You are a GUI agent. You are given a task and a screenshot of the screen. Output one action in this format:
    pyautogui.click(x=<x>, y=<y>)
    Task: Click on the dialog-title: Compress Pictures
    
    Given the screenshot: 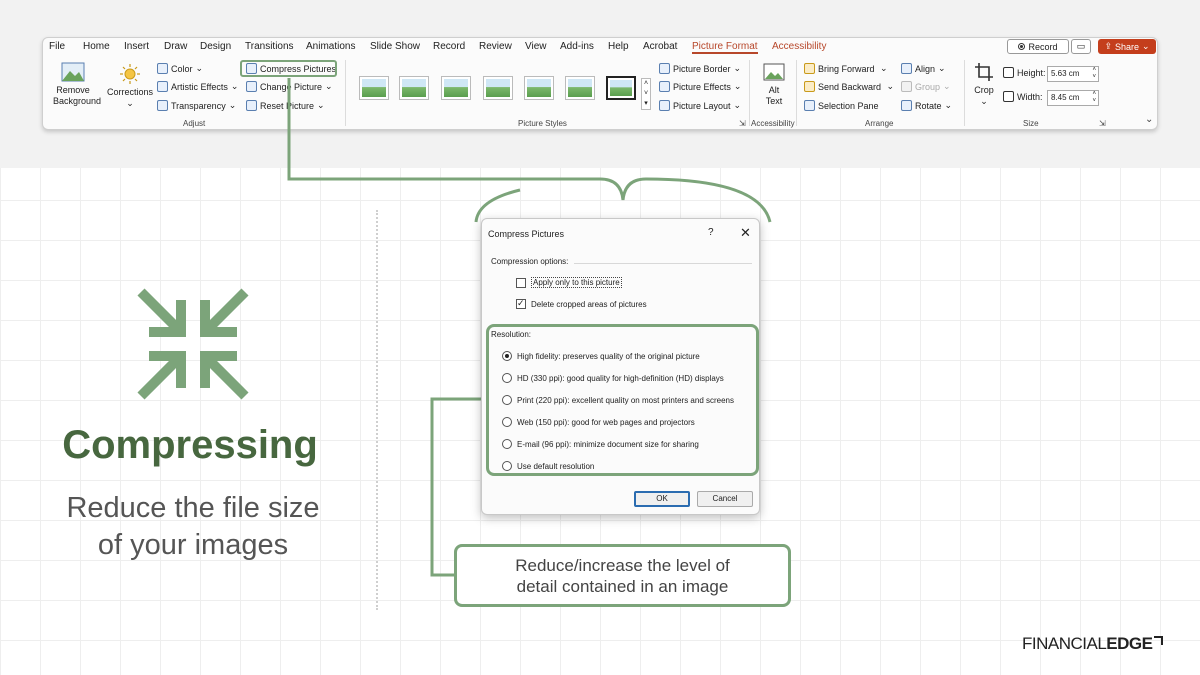 What is the action you would take?
    pyautogui.click(x=526, y=234)
    